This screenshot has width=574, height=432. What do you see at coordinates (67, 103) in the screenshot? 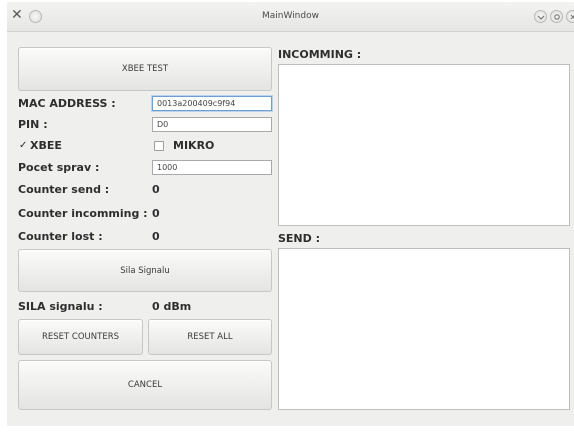
I see `mac-address-label: MAC ADDRESS :` at bounding box center [67, 103].